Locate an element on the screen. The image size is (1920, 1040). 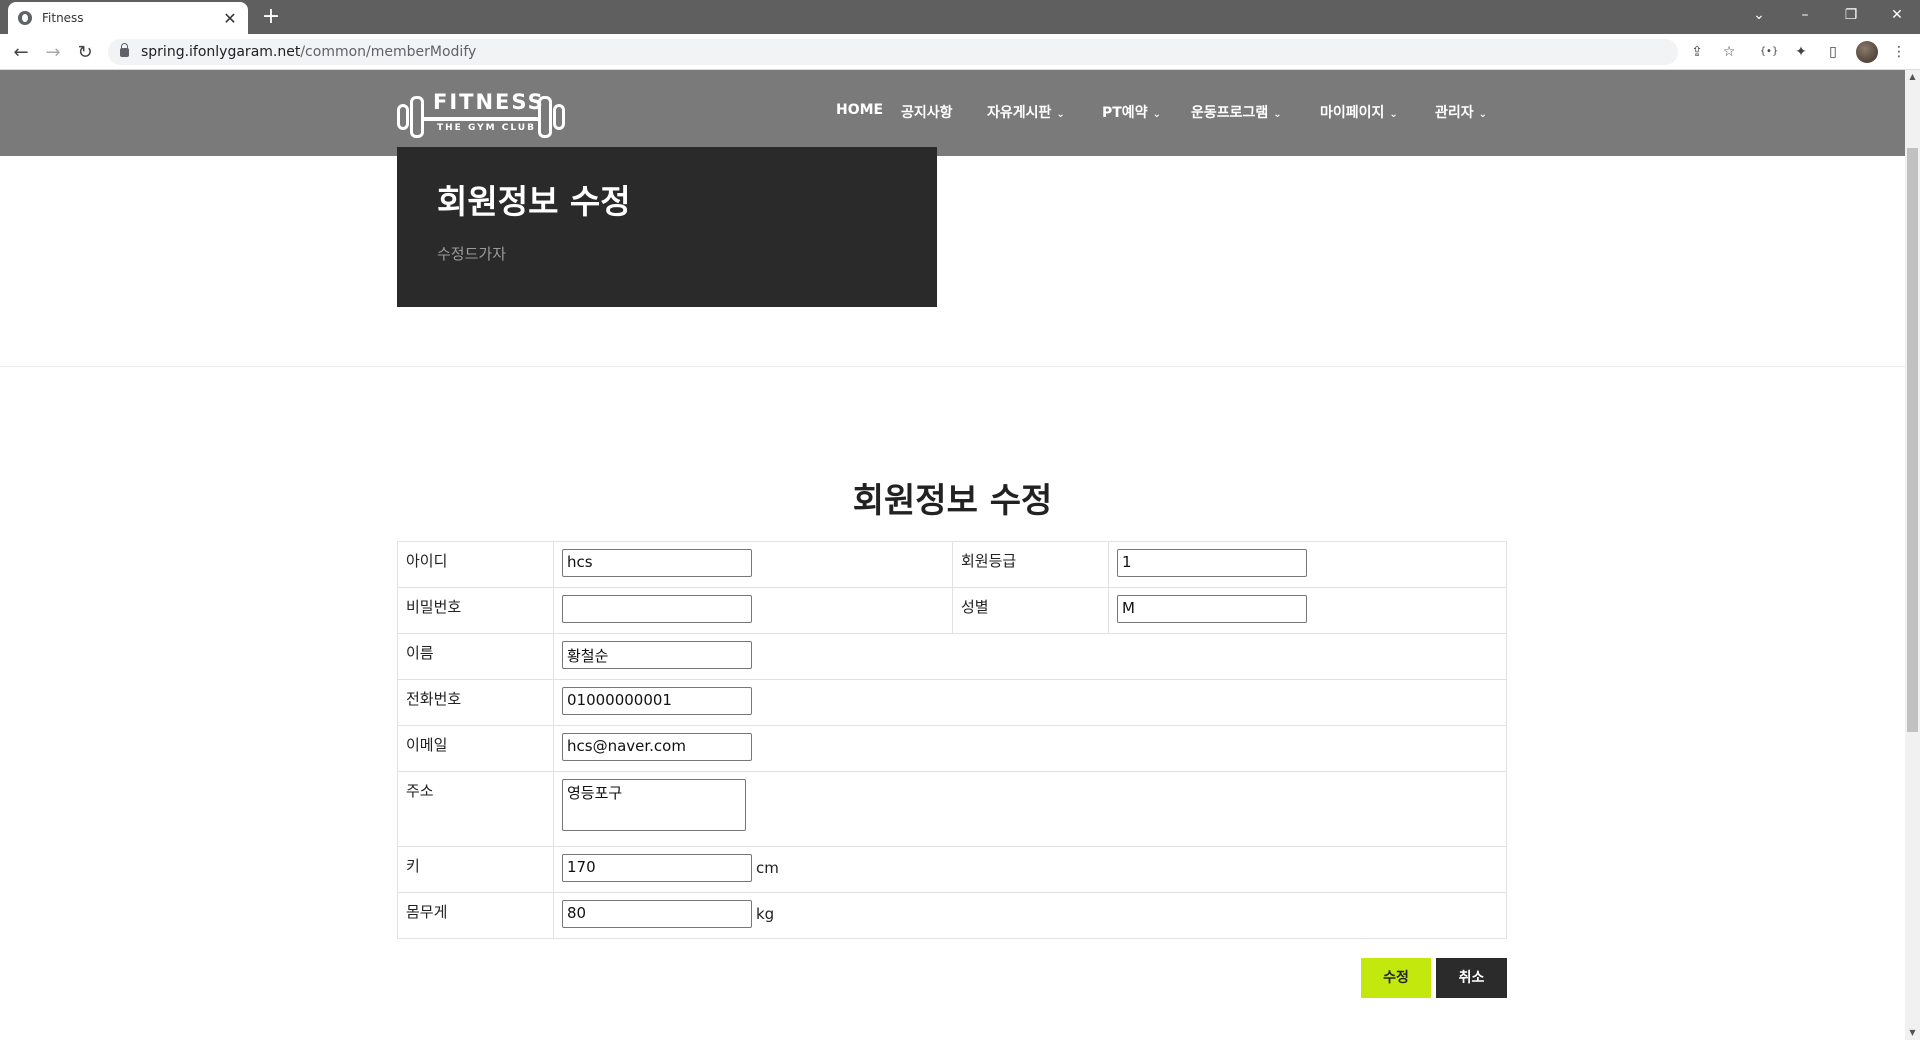
hero-title: 회원정보 수정 is located at coordinates (534, 201).